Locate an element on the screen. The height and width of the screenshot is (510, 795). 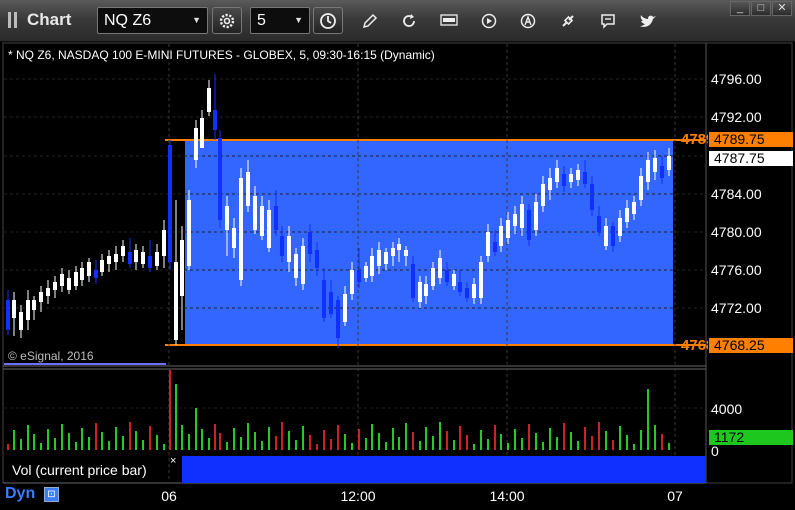
time-axis-label: 06 is located at coordinates (169, 496).